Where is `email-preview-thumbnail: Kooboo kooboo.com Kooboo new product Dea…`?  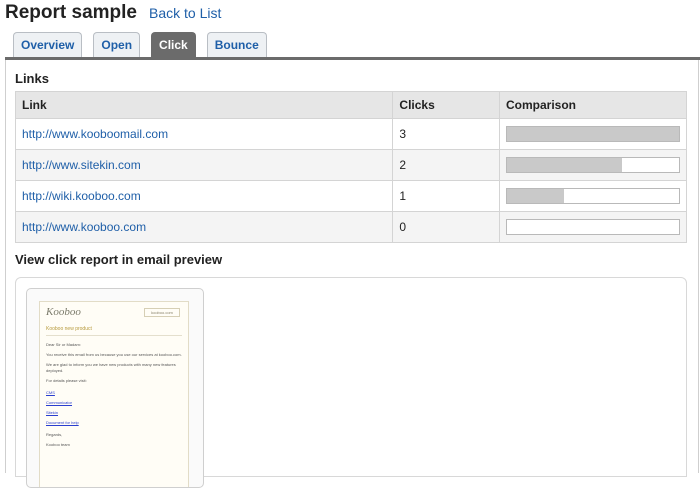
email-preview-thumbnail: Kooboo kooboo.com Kooboo new product Dea… is located at coordinates (115, 388).